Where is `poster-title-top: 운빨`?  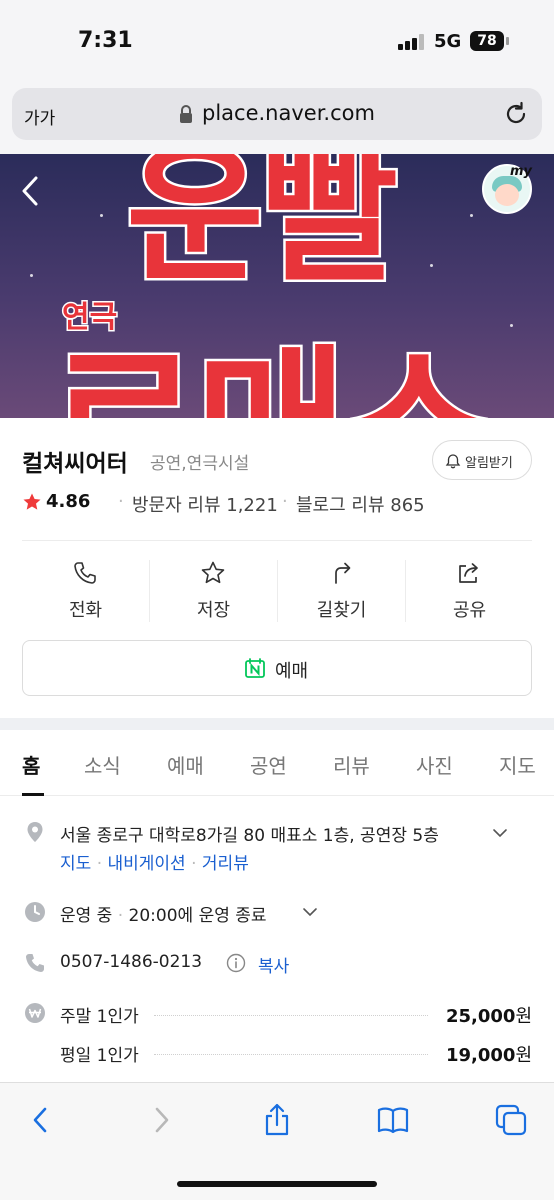
poster-title-top: 운빨 is located at coordinates (261, 230).